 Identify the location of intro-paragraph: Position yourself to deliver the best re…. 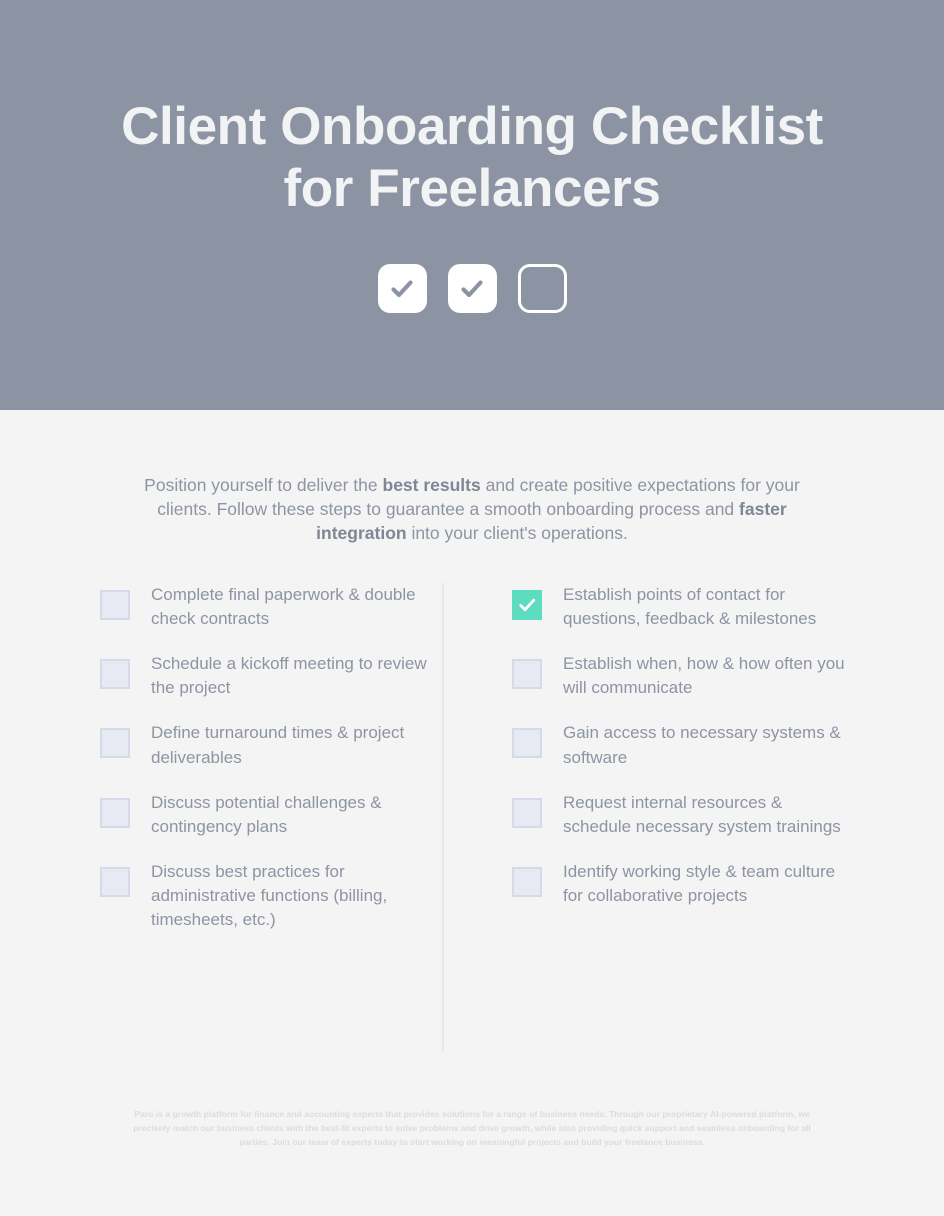
(472, 510).